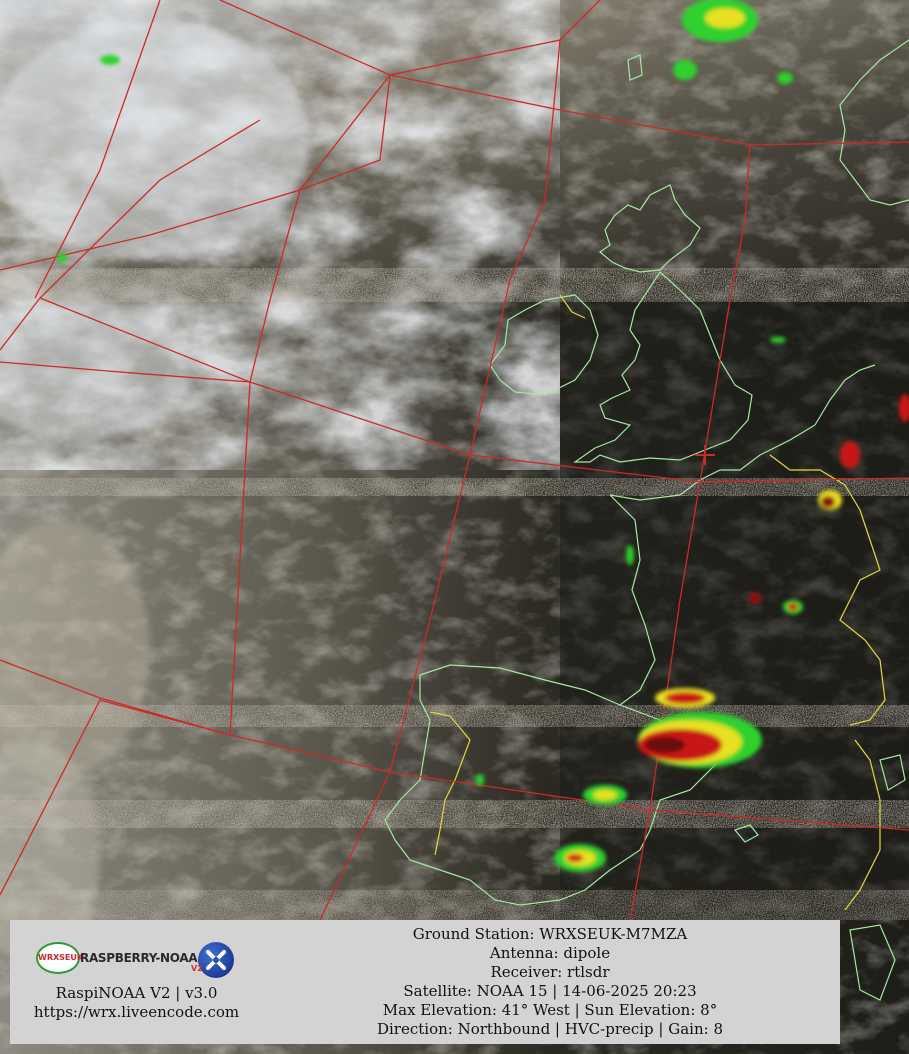 This screenshot has height=1054, width=909. I want to click on ground-station: Ground Station: WRXSEUK-M7MZA, so click(550, 934).